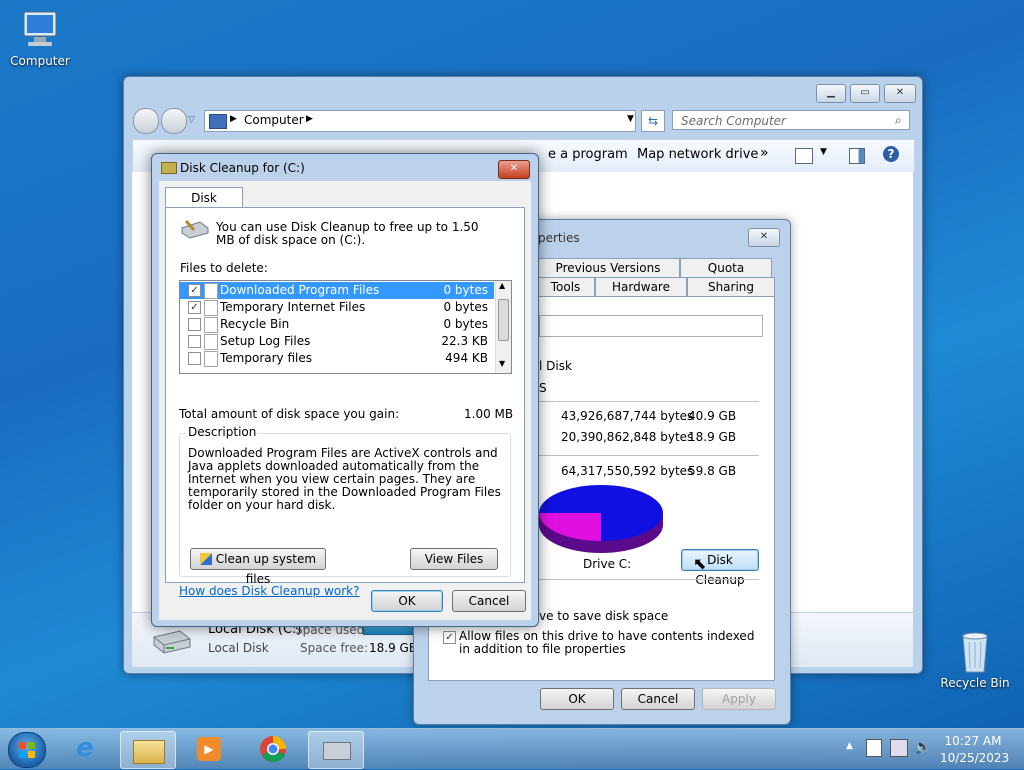 This screenshot has height=770, width=1024. I want to click on drive-label-input, so click(651, 326).